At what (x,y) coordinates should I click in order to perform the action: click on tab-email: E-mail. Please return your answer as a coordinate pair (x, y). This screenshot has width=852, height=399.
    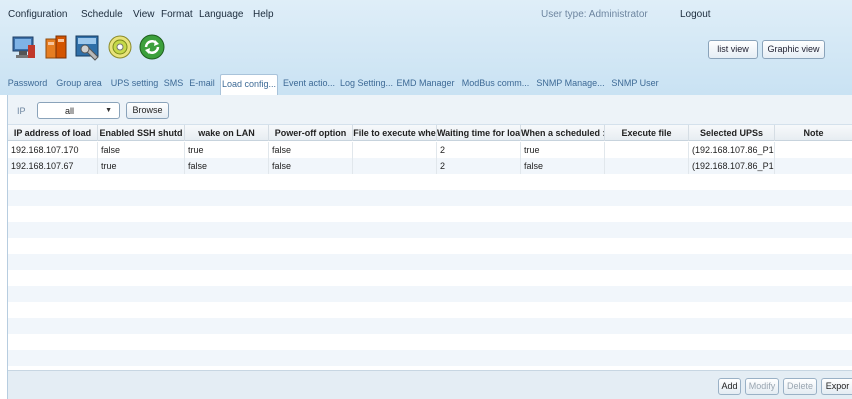
    Looking at the image, I should click on (202, 84).